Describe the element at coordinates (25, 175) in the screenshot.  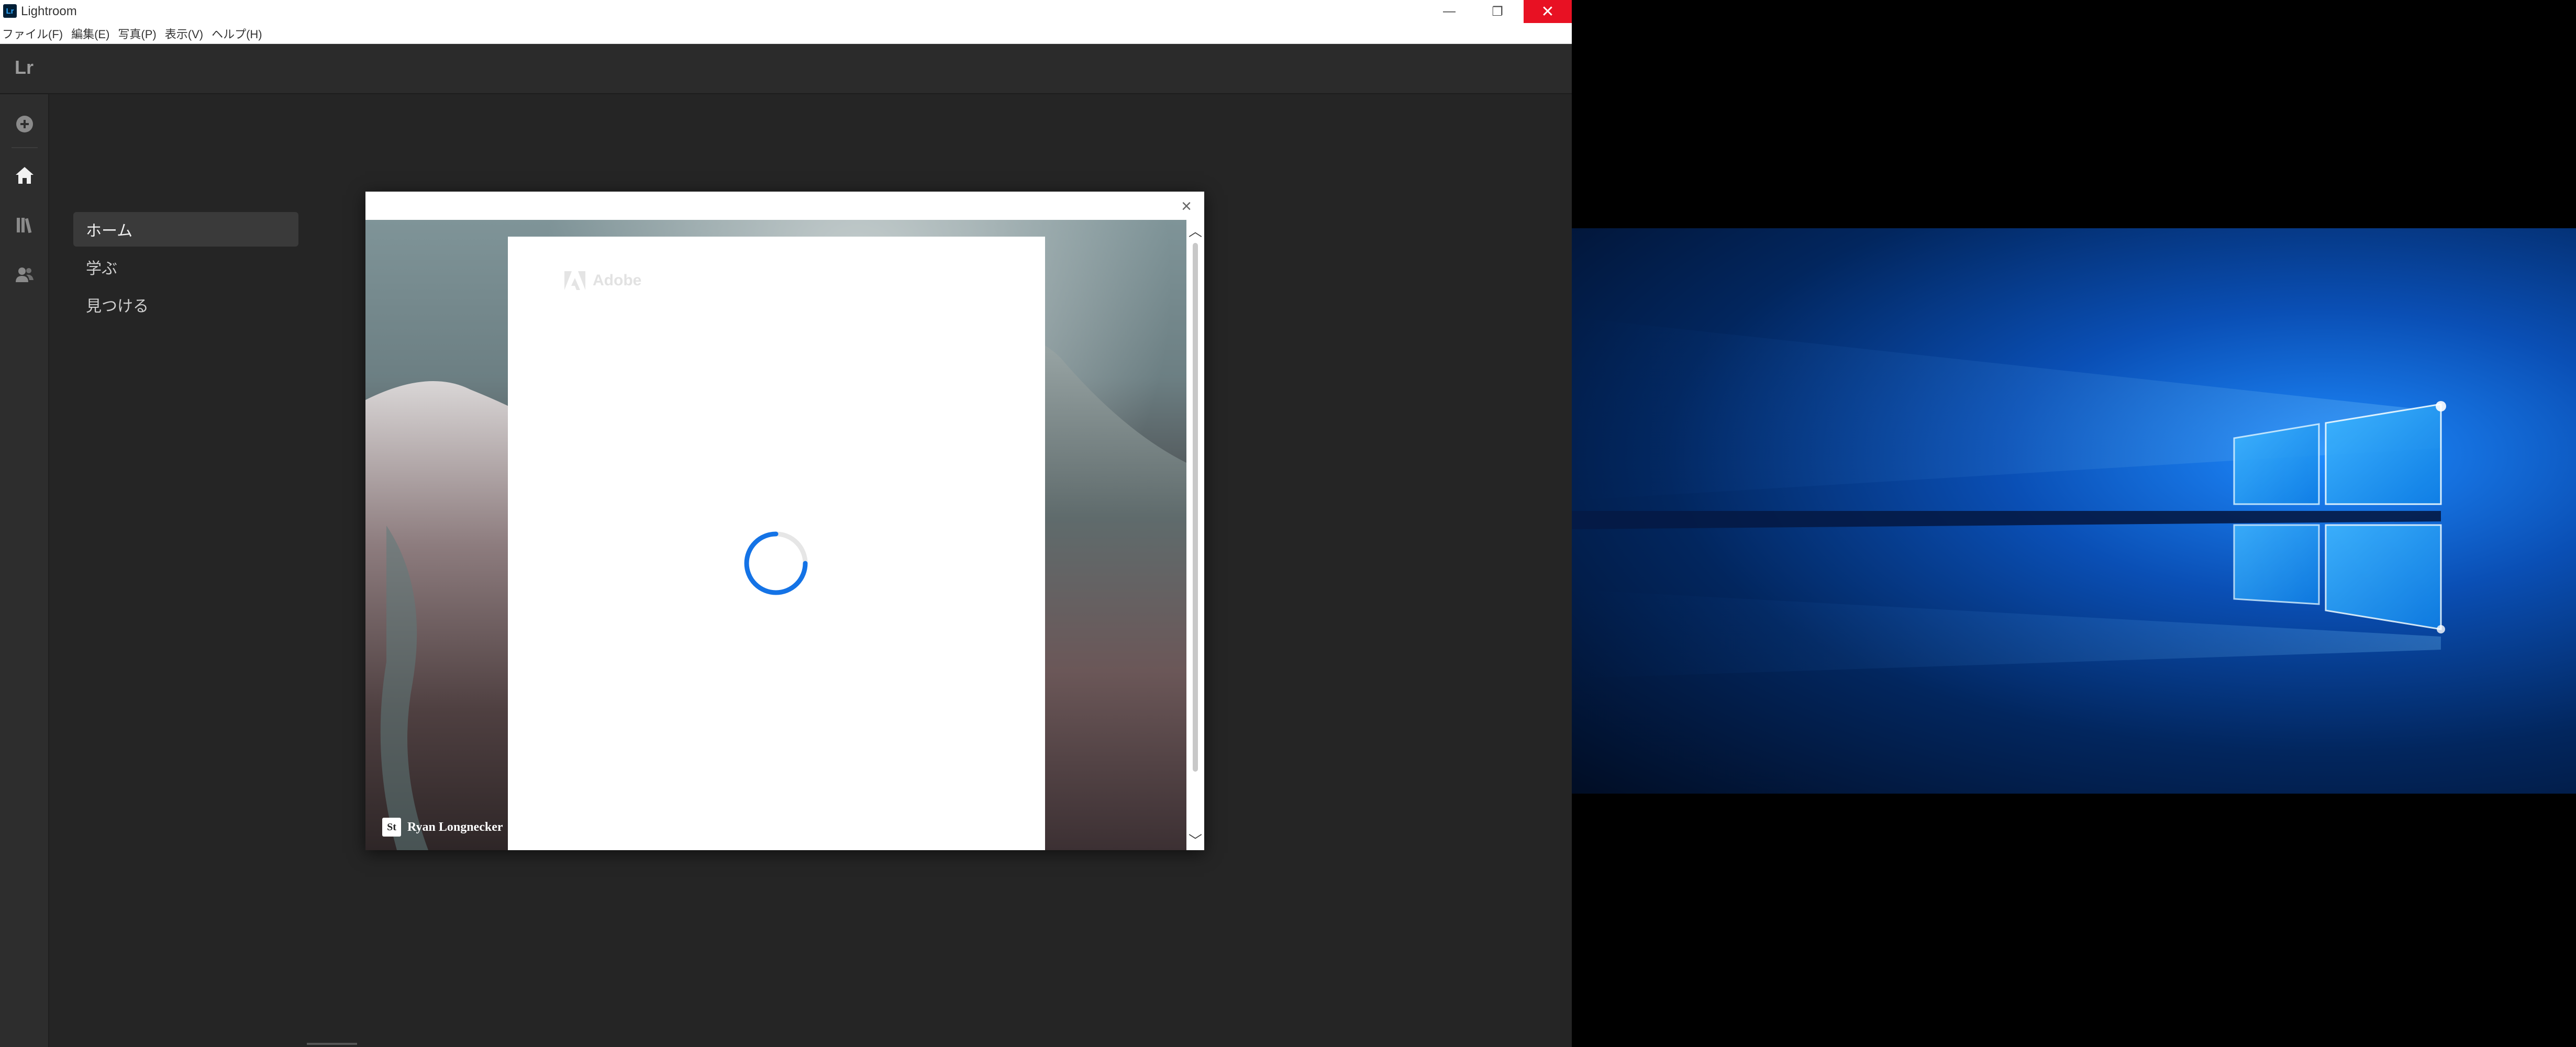
I see `home-icon` at that location.